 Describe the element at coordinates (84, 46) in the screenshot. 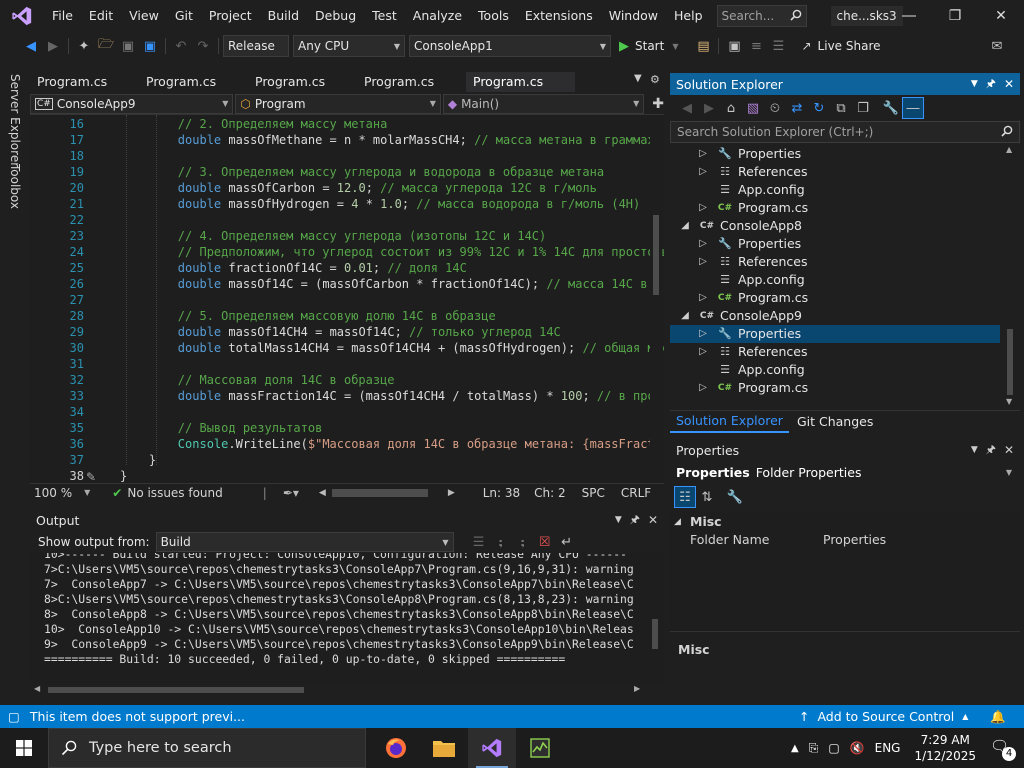

I see `new-project-icon: ✦` at that location.